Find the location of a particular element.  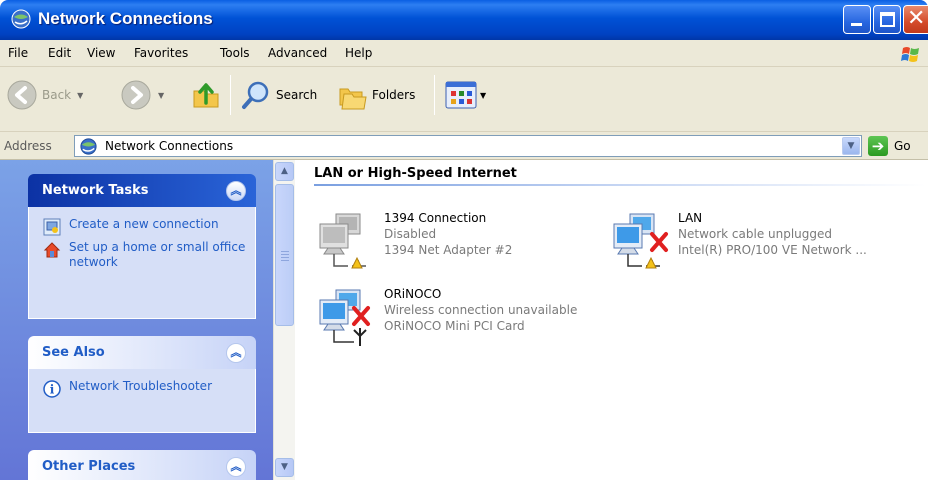

folders-button: Folders is located at coordinates (375, 95).